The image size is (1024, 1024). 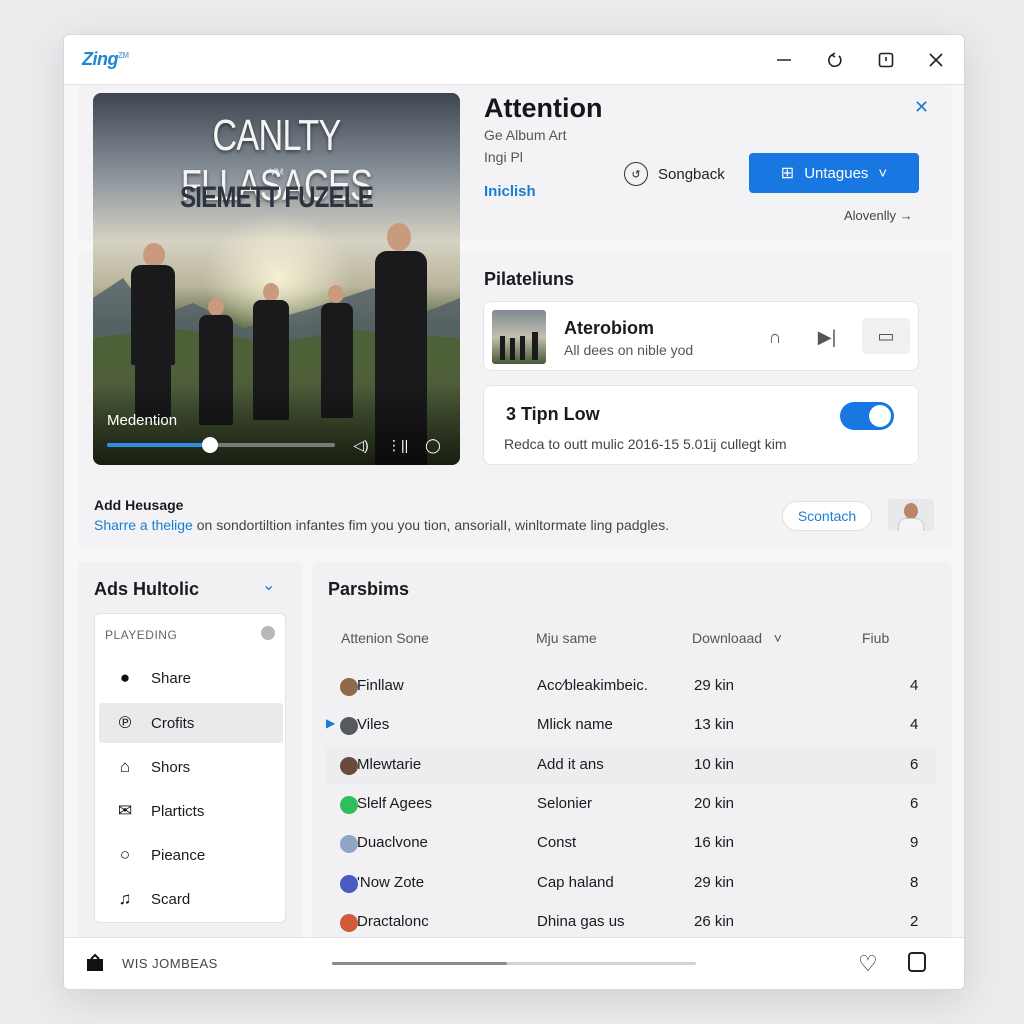 What do you see at coordinates (158, 445) in the screenshot?
I see `progress-fill` at bounding box center [158, 445].